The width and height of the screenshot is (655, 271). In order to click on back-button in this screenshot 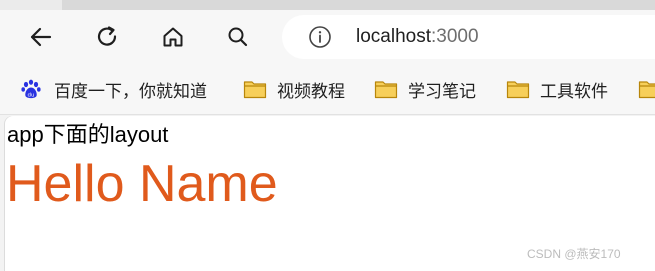, I will do `click(41, 37)`.